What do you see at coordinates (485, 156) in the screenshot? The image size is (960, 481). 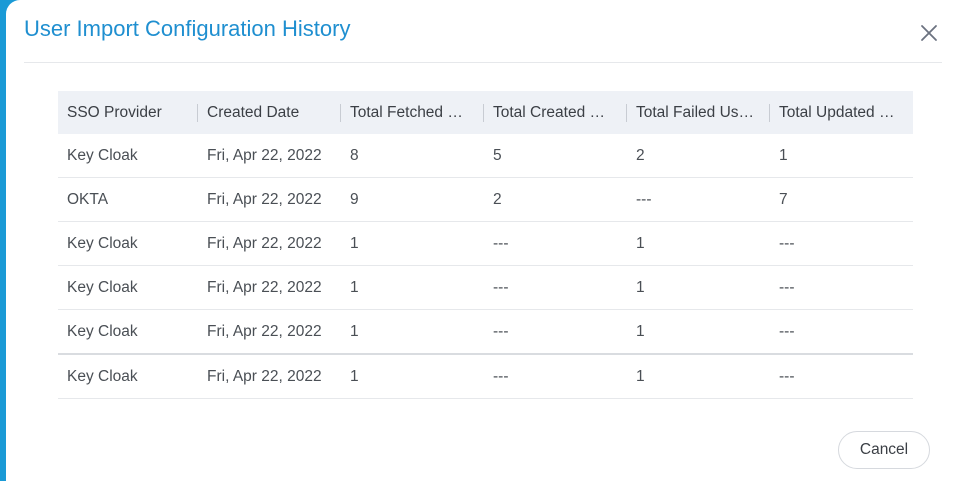 I see `table-row: Key Cloak Fri, Apr 22, 2022 8 5 2 1` at bounding box center [485, 156].